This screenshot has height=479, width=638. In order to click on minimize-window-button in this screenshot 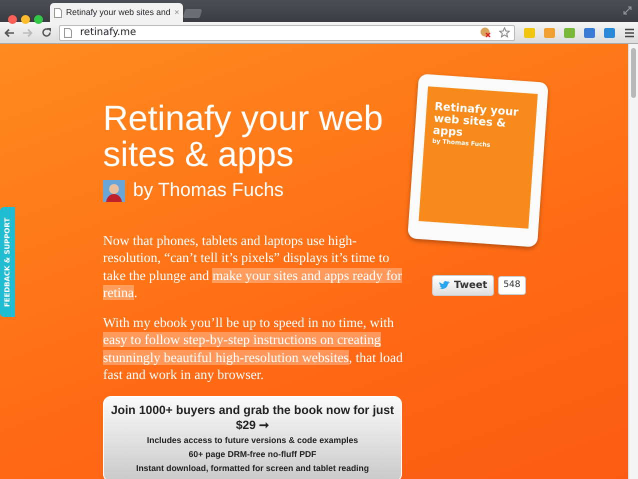, I will do `click(25, 19)`.